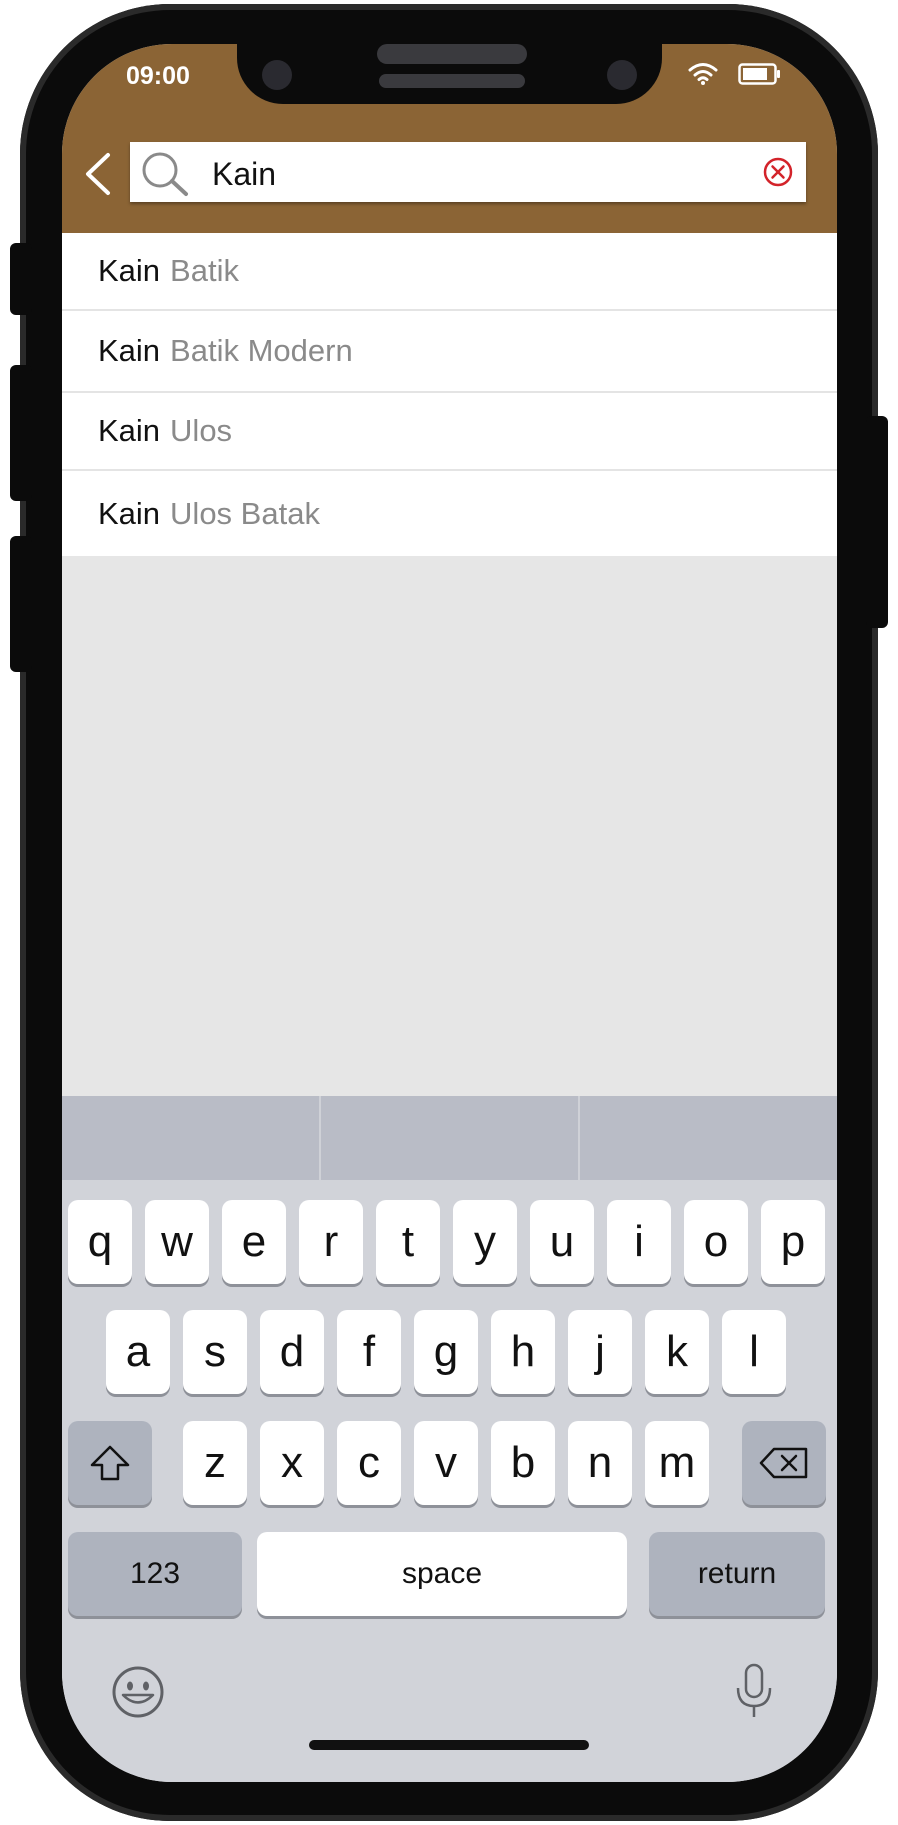  I want to click on key-m: m, so click(677, 1463).